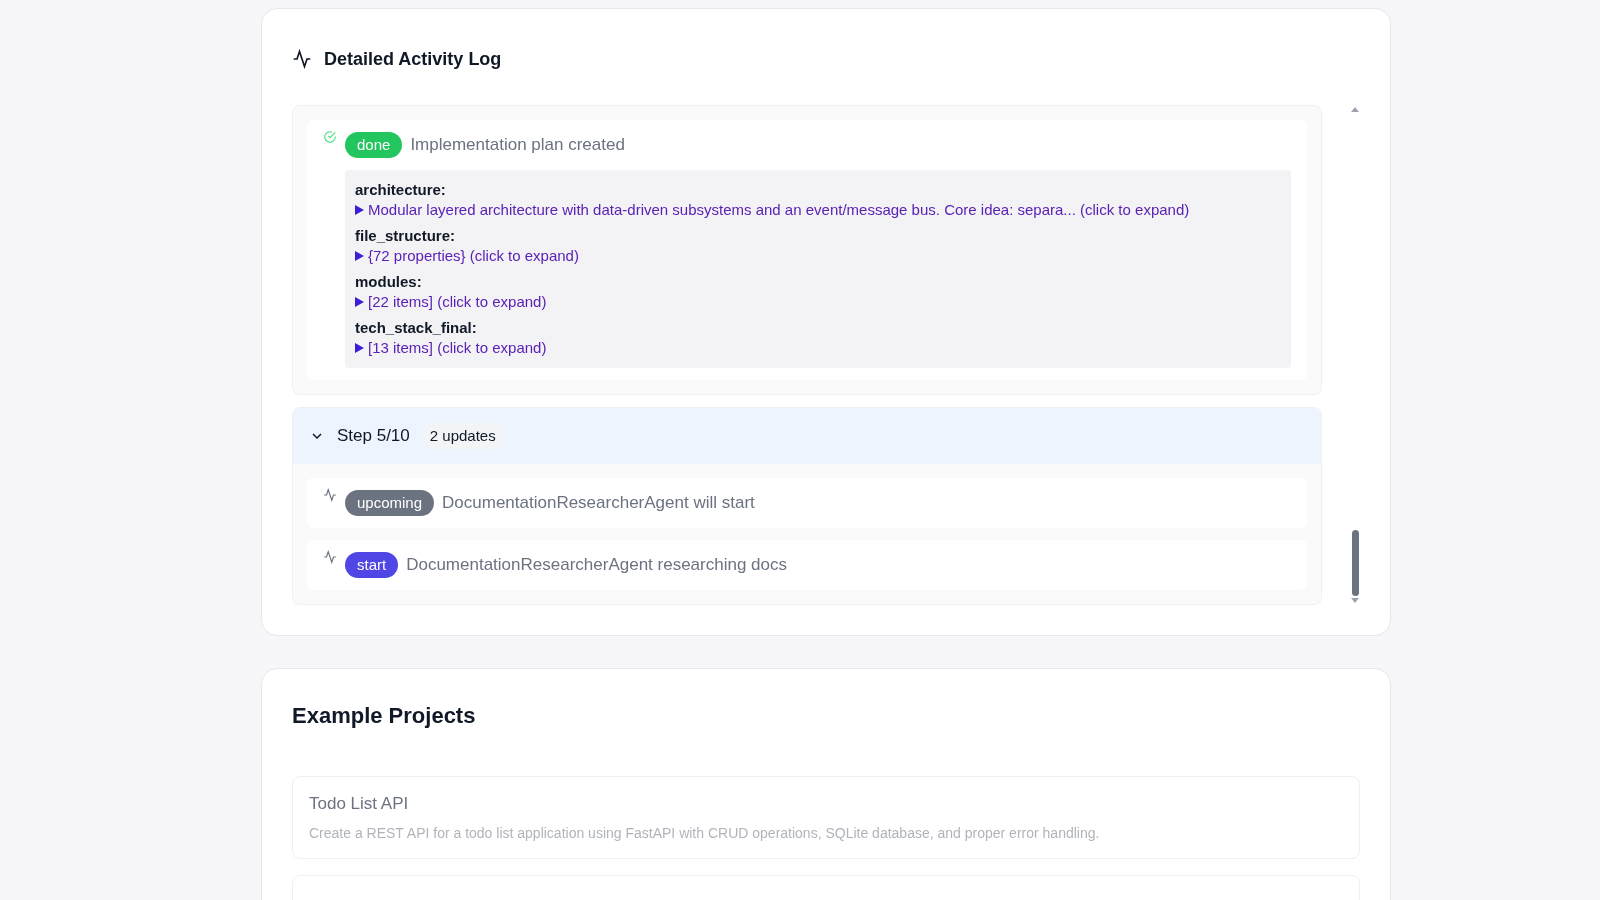  I want to click on step-label: Step 5/10, so click(373, 436).